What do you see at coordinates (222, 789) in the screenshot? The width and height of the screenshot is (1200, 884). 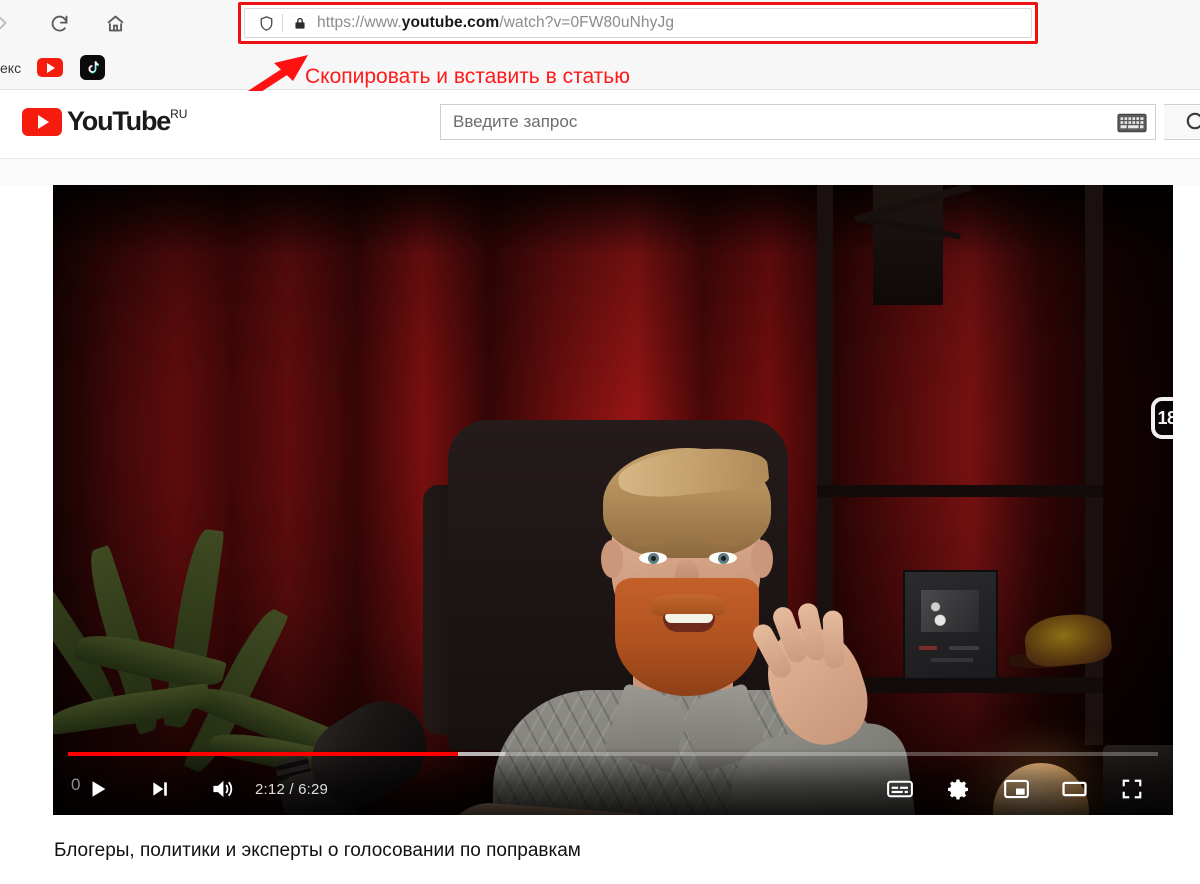 I see `volume-icon` at bounding box center [222, 789].